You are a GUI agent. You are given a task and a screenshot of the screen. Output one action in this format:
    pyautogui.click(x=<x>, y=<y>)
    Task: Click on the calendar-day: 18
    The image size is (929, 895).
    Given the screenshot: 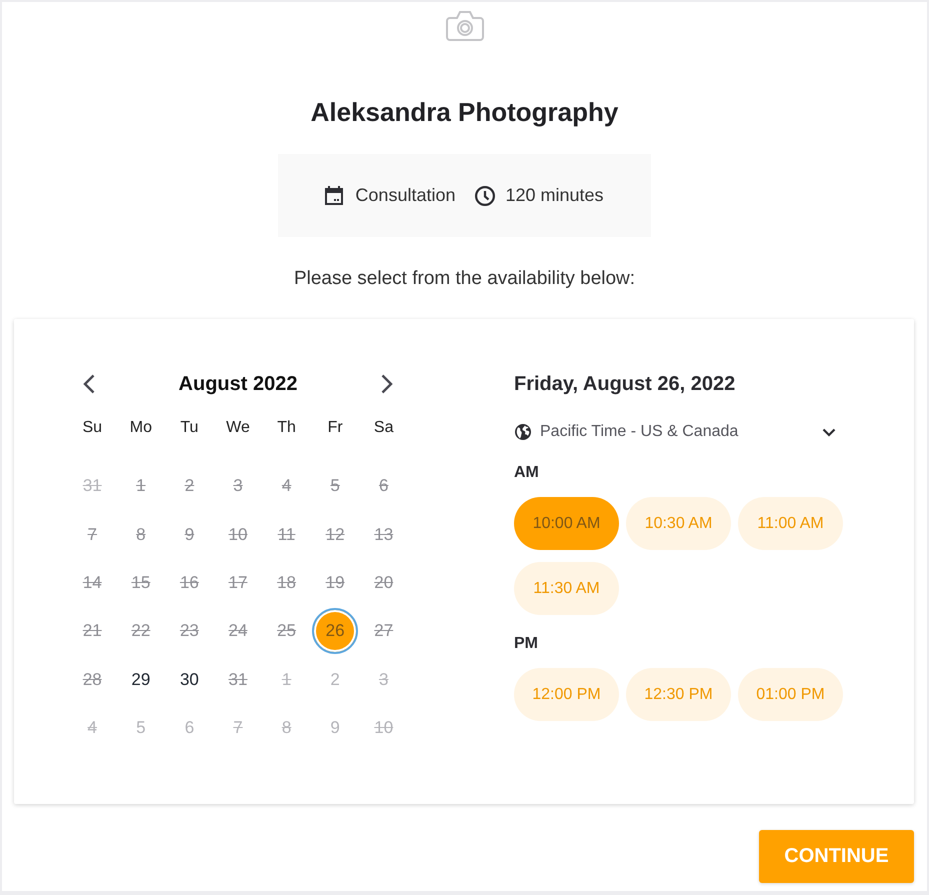 What is the action you would take?
    pyautogui.click(x=287, y=583)
    